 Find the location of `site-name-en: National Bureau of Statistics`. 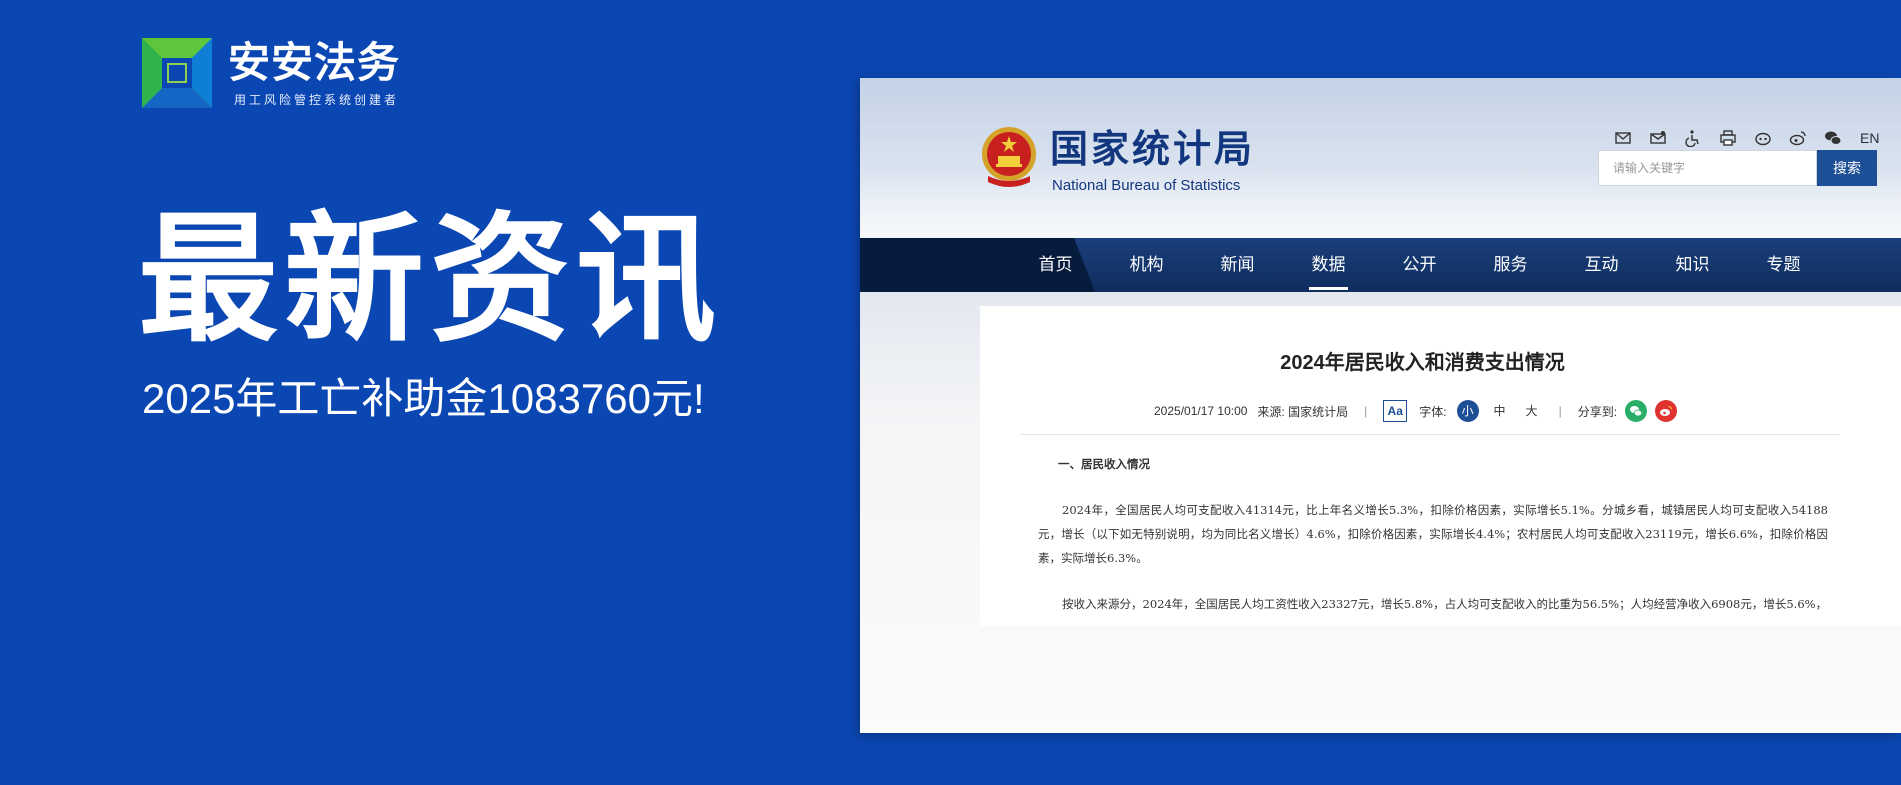

site-name-en: National Bureau of Statistics is located at coordinates (1146, 185).